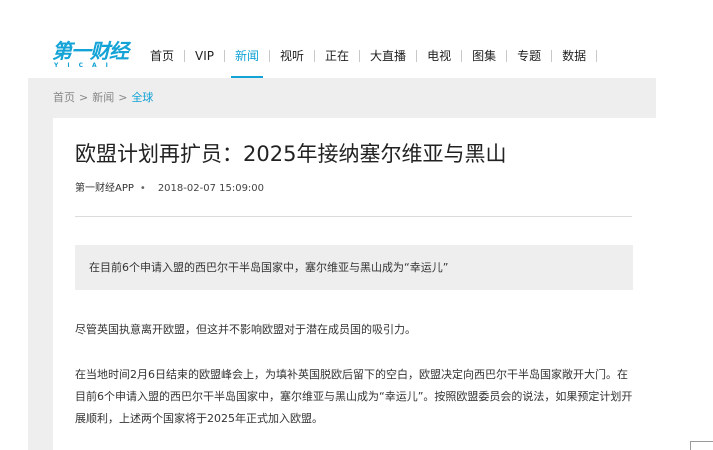  What do you see at coordinates (574, 56) in the screenshot?
I see `nav-item-data: 数据` at bounding box center [574, 56].